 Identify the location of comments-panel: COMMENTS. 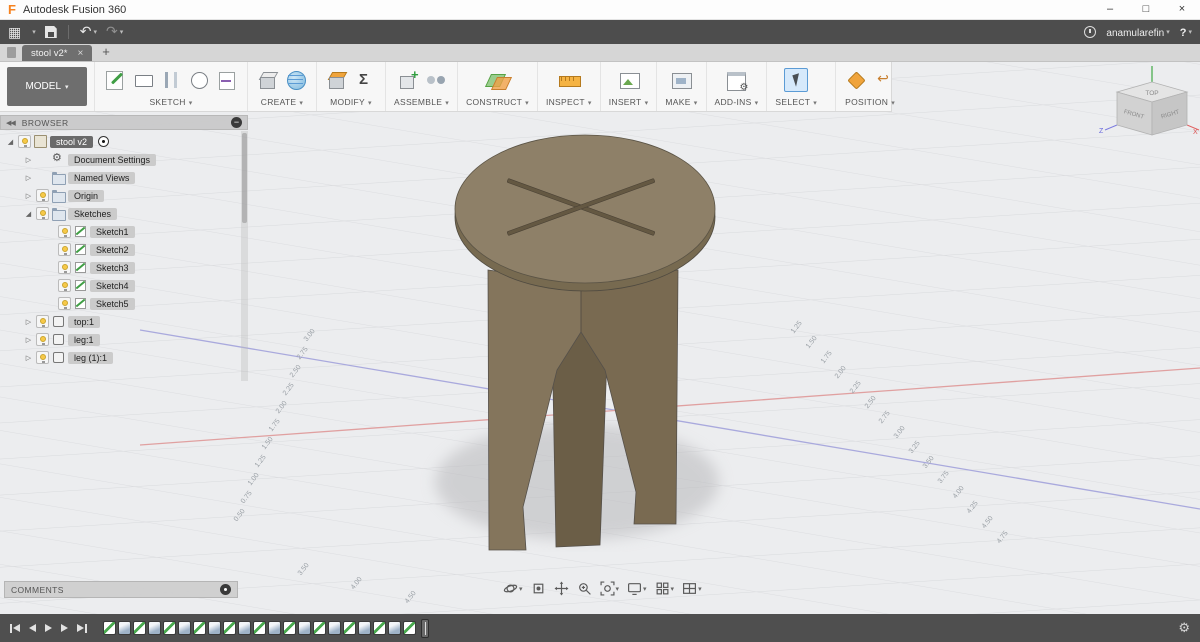
(121, 589).